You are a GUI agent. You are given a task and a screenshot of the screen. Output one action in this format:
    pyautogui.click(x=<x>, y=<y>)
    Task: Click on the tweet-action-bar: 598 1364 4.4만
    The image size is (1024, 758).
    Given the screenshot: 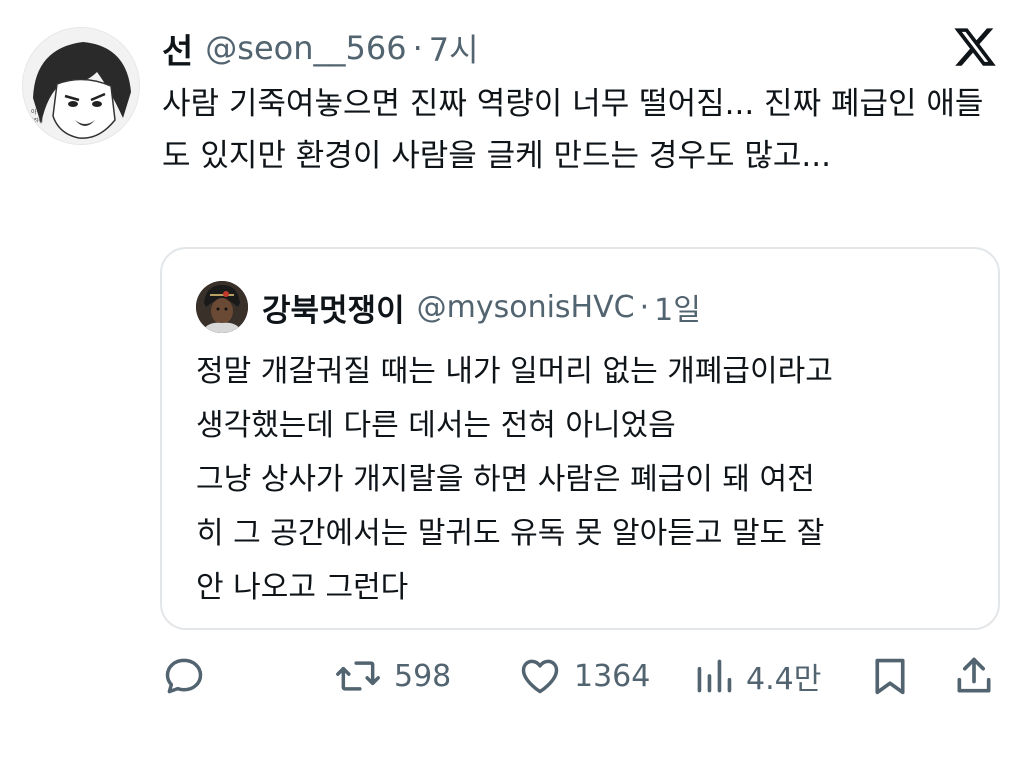 What is the action you would take?
    pyautogui.click(x=512, y=676)
    